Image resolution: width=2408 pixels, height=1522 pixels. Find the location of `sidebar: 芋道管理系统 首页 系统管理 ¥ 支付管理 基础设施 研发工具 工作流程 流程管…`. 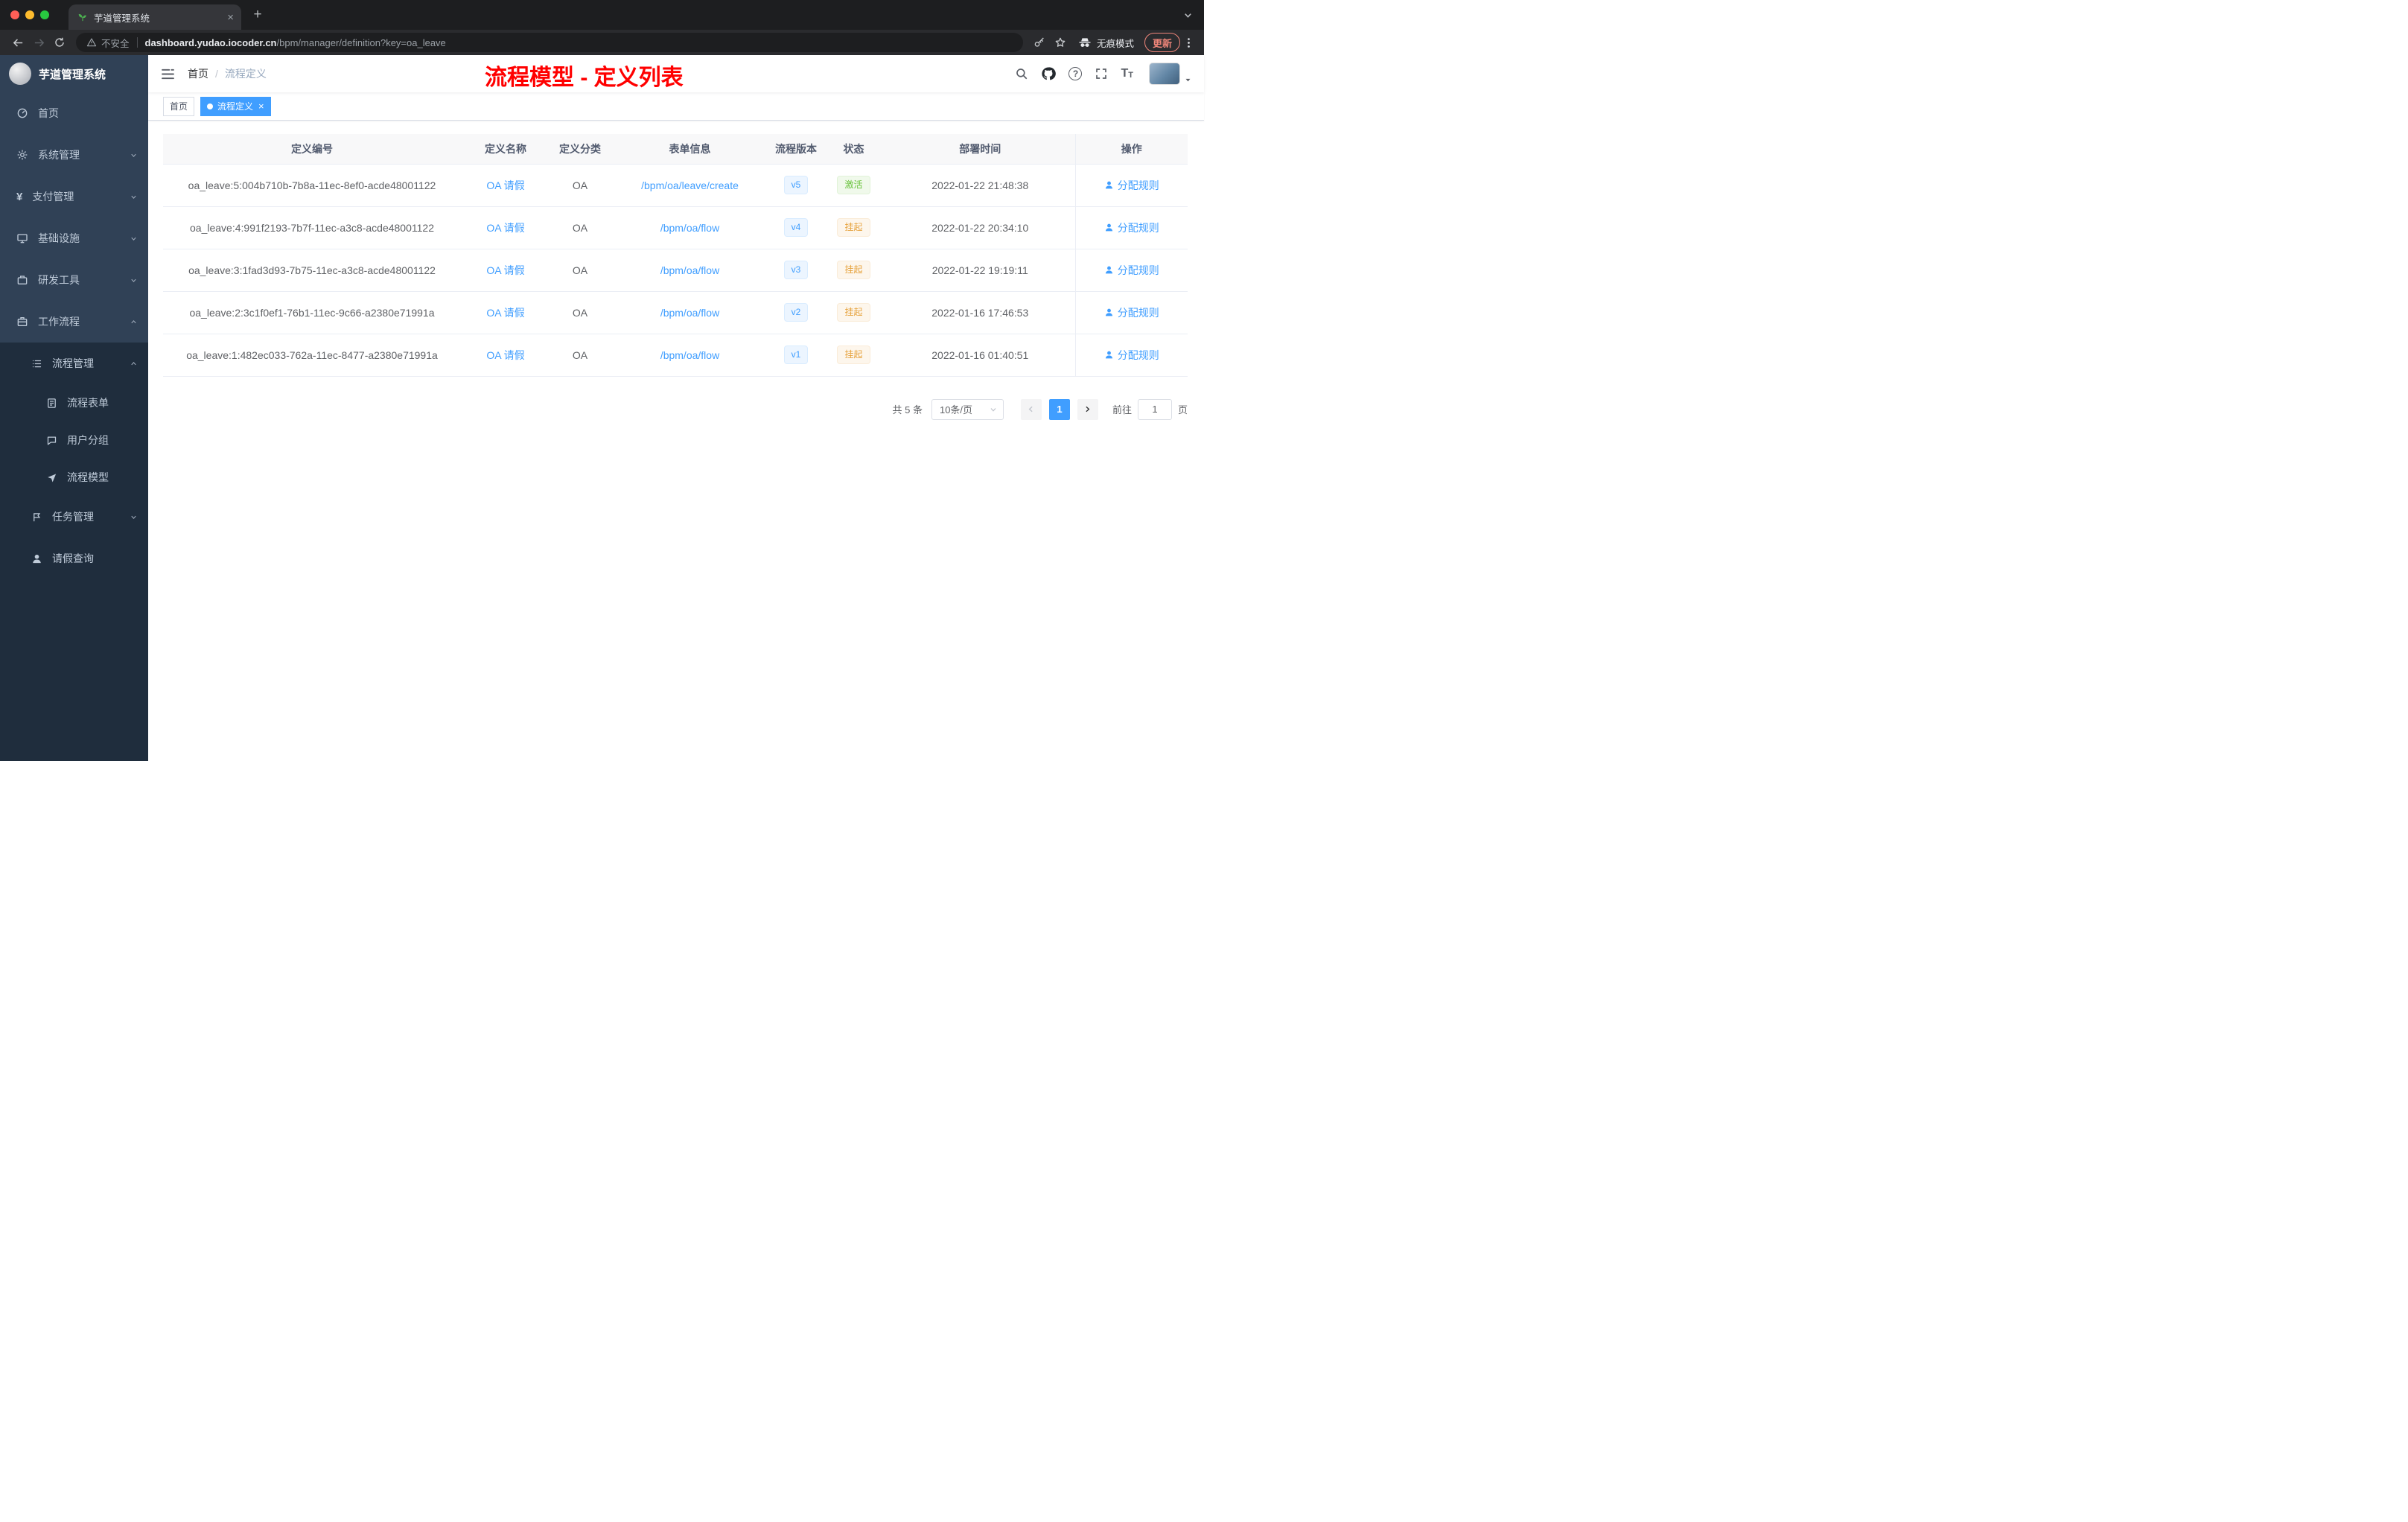

sidebar: 芋道管理系统 首页 系统管理 ¥ 支付管理 基础设施 研发工具 工作流程 流程管… is located at coordinates (74, 408).